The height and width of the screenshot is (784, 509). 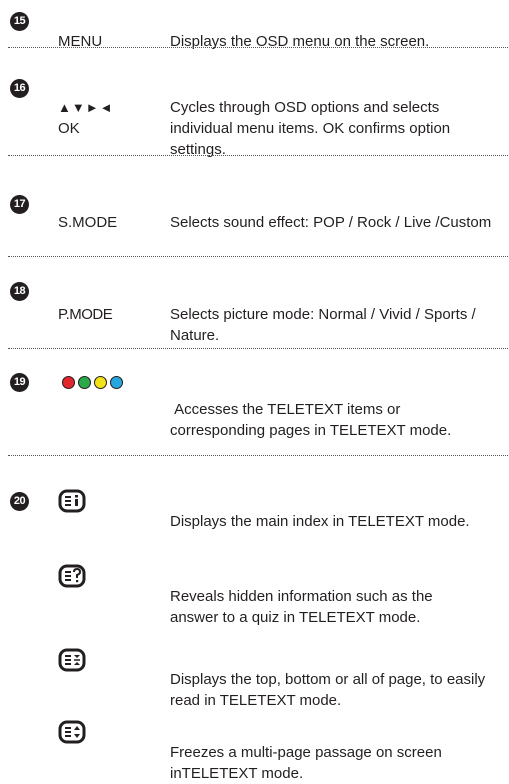 What do you see at coordinates (80, 41) in the screenshot?
I see `menu-key-label: MENU` at bounding box center [80, 41].